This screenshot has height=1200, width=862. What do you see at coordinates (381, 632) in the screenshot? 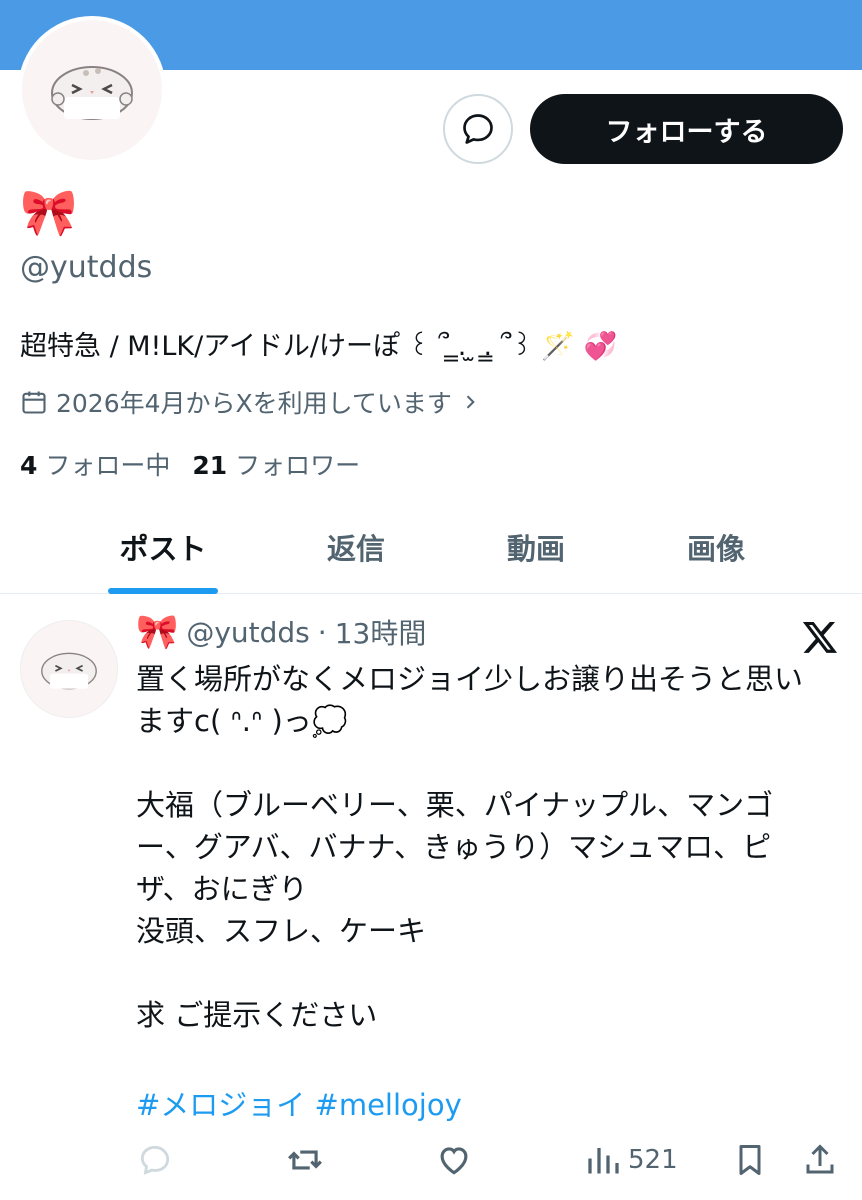
I see `post-time: 13時間` at bounding box center [381, 632].